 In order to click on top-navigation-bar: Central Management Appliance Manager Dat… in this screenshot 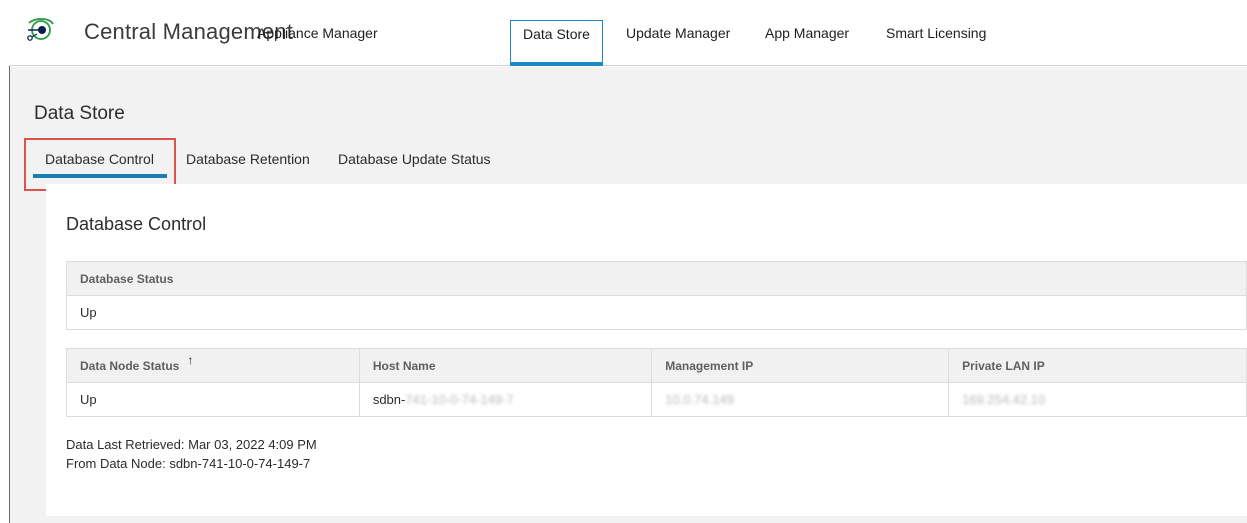, I will do `click(628, 33)`.